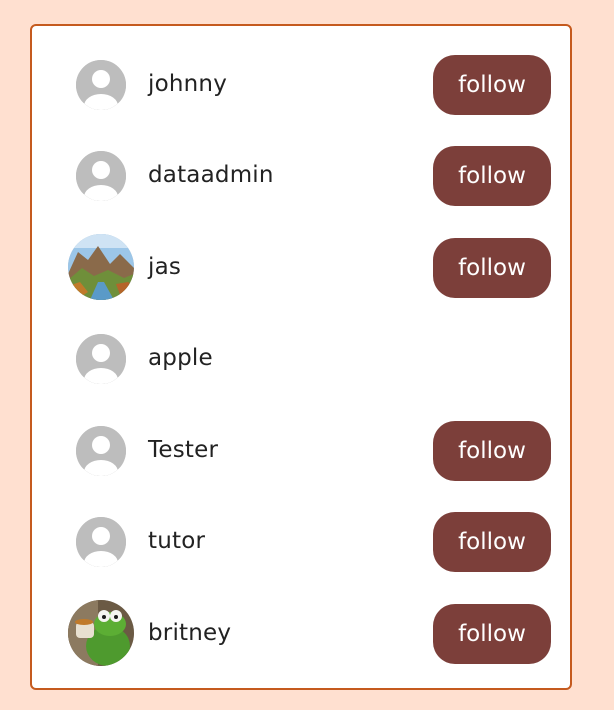  What do you see at coordinates (187, 85) in the screenshot?
I see `username: johnny` at bounding box center [187, 85].